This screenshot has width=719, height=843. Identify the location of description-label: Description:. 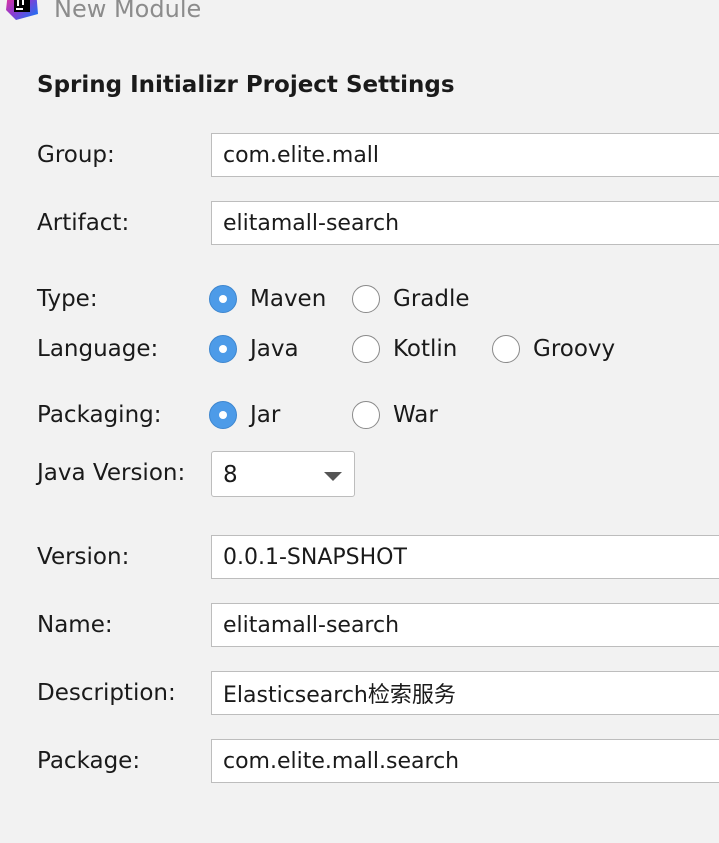
(106, 693).